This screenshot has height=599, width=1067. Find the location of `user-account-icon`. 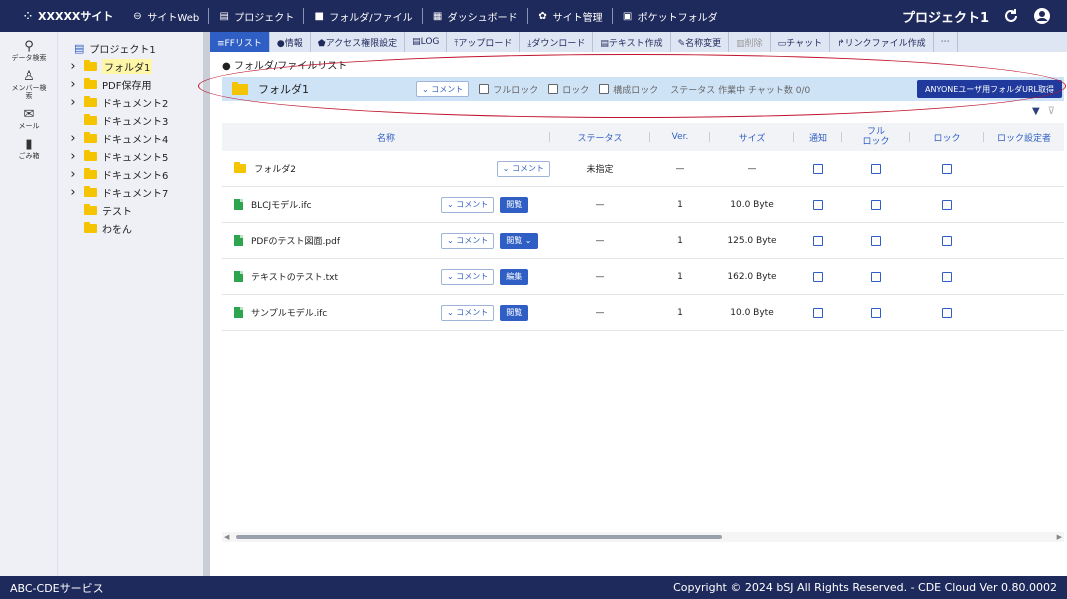

user-account-icon is located at coordinates (1042, 16).